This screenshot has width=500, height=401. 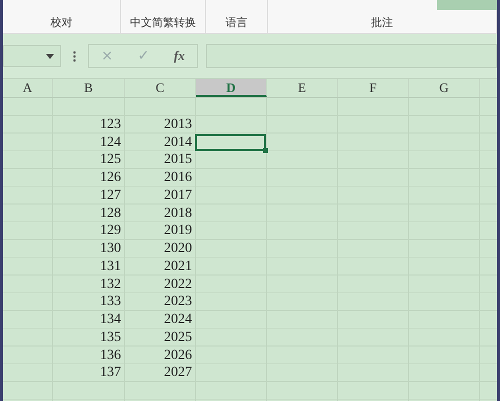 I want to click on table-cell: 125, so click(x=110, y=160).